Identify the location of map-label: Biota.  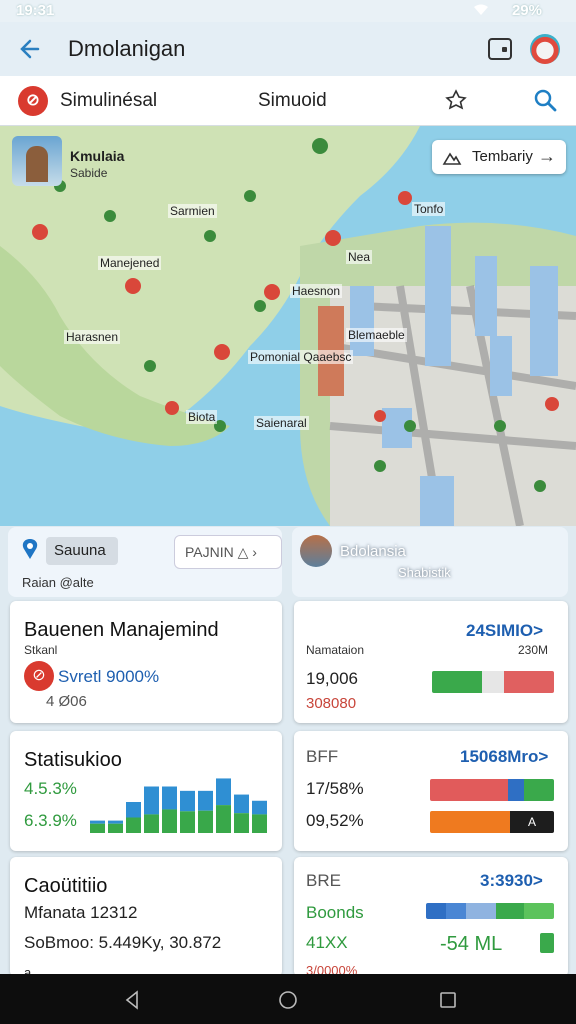
(202, 417).